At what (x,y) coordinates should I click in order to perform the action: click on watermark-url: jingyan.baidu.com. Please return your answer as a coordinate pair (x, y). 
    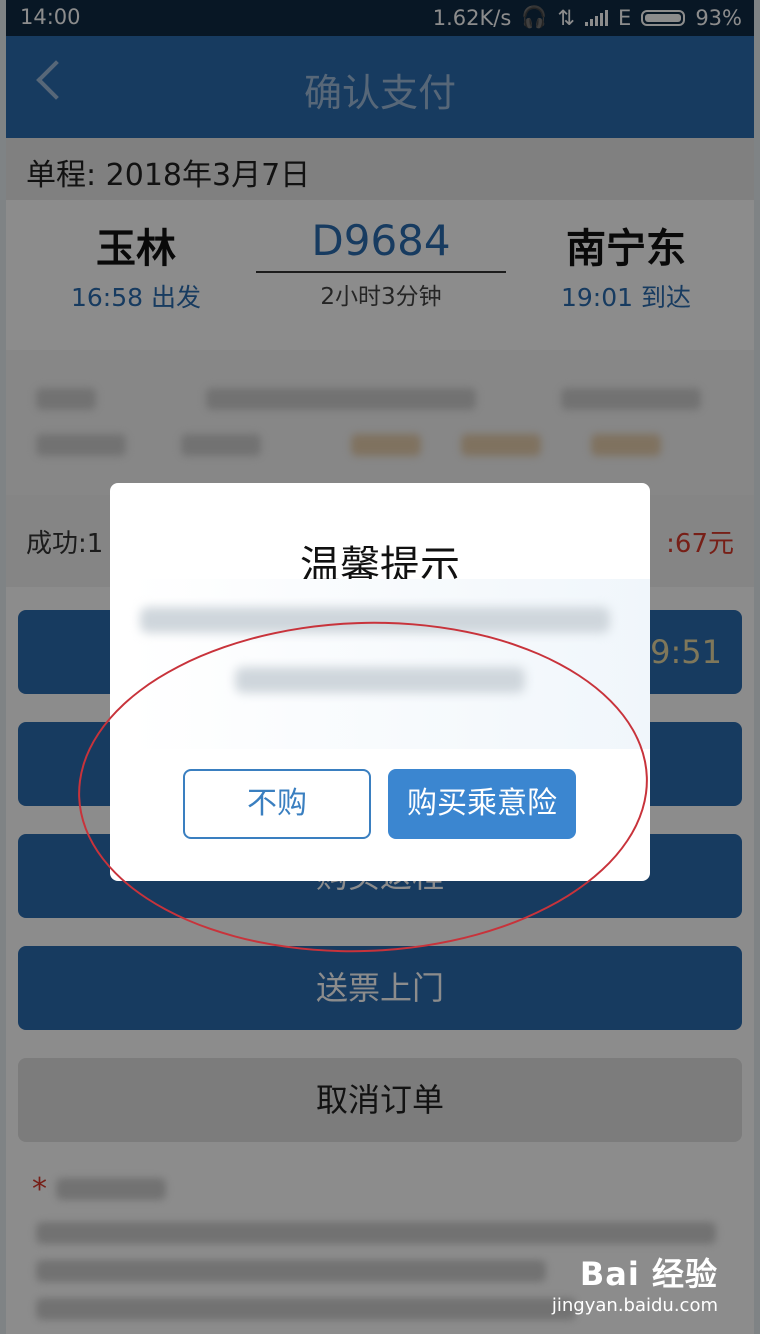
    Looking at the image, I should click on (634, 1305).